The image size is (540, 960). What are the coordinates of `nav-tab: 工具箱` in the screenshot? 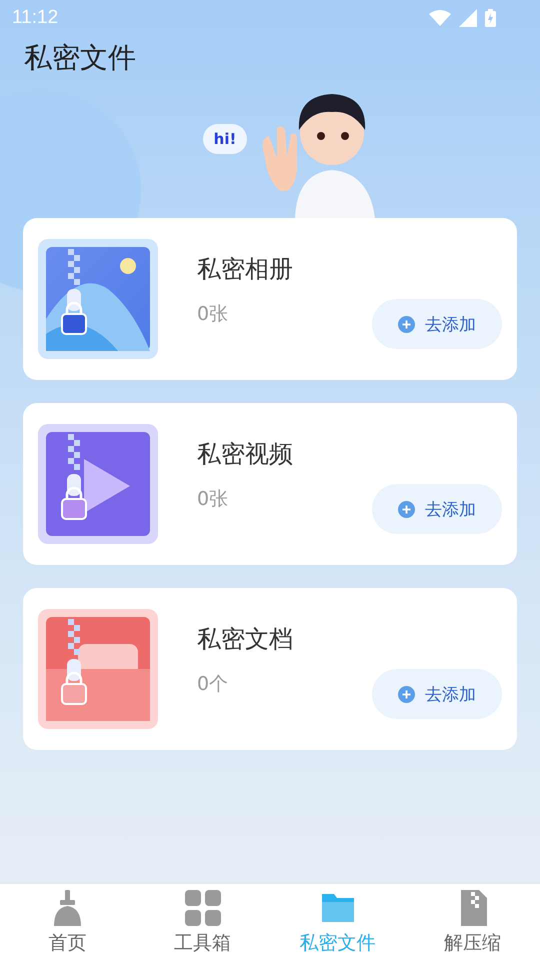 It's located at (202, 922).